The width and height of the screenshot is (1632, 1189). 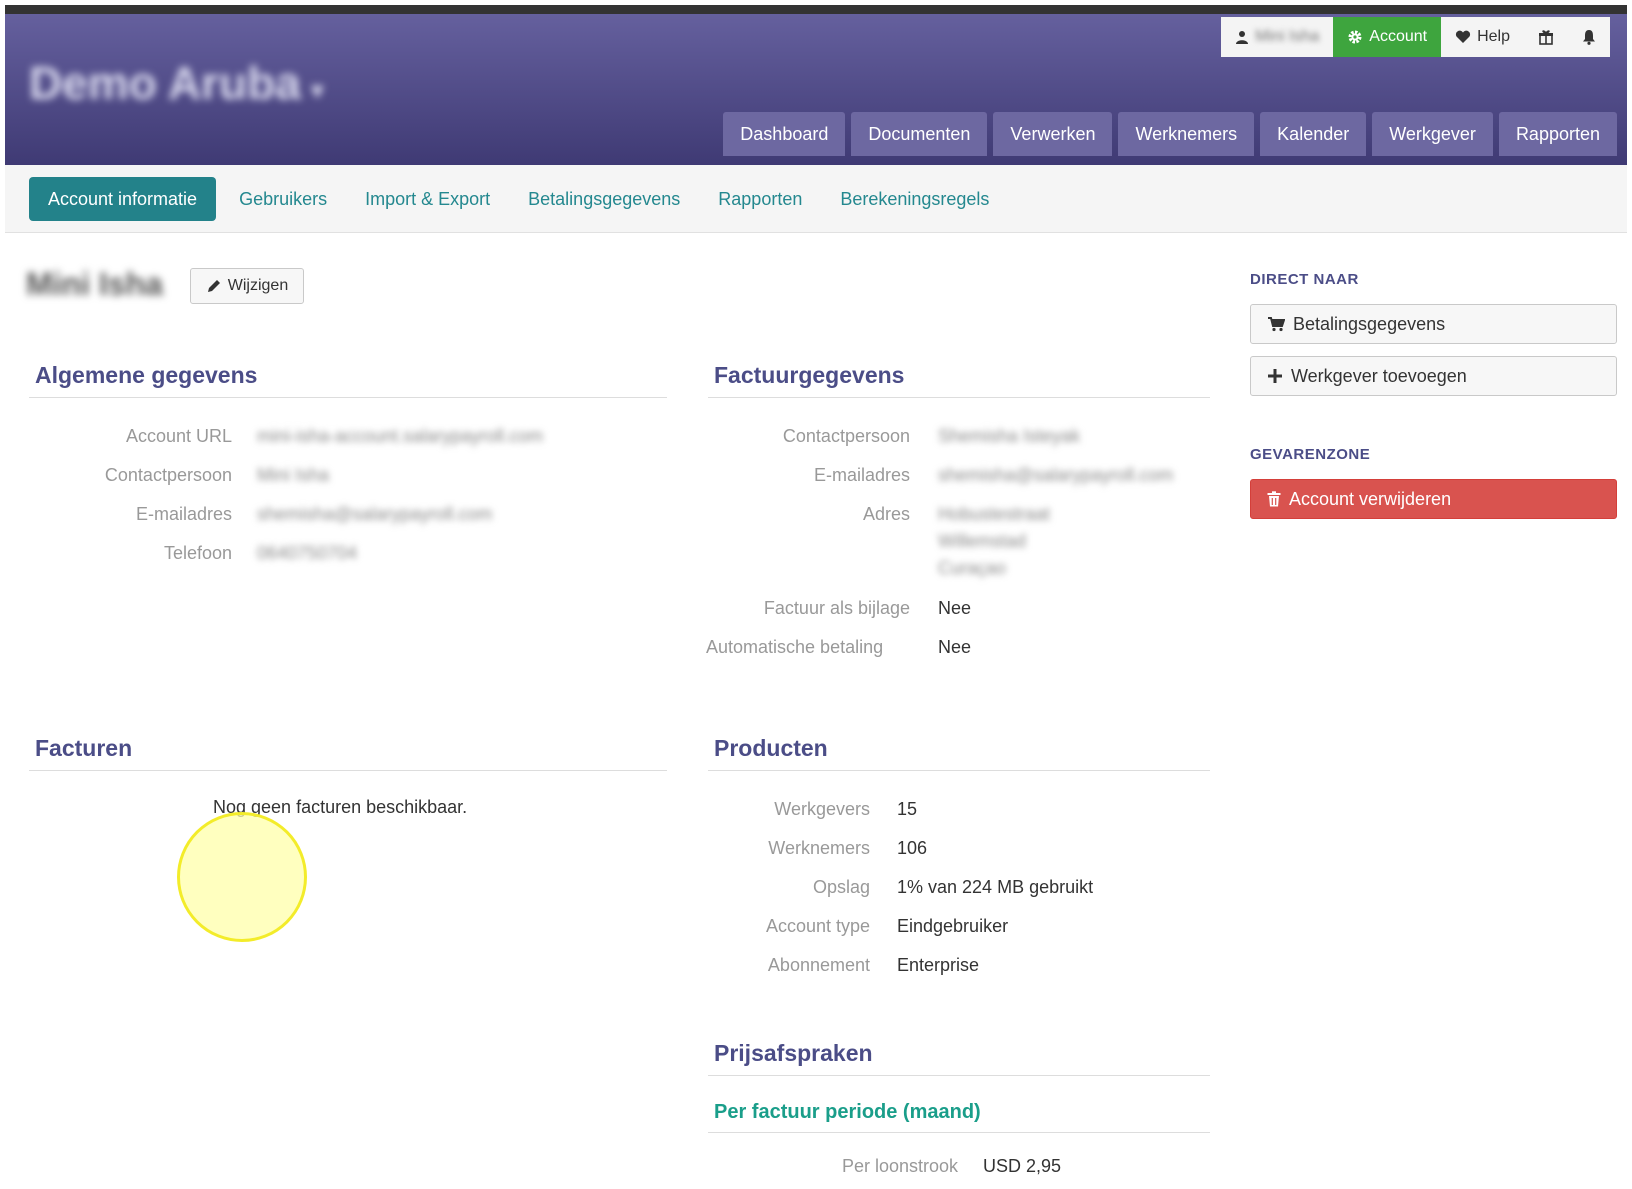 I want to click on nav-kalender: Kalender, so click(x=1313, y=134).